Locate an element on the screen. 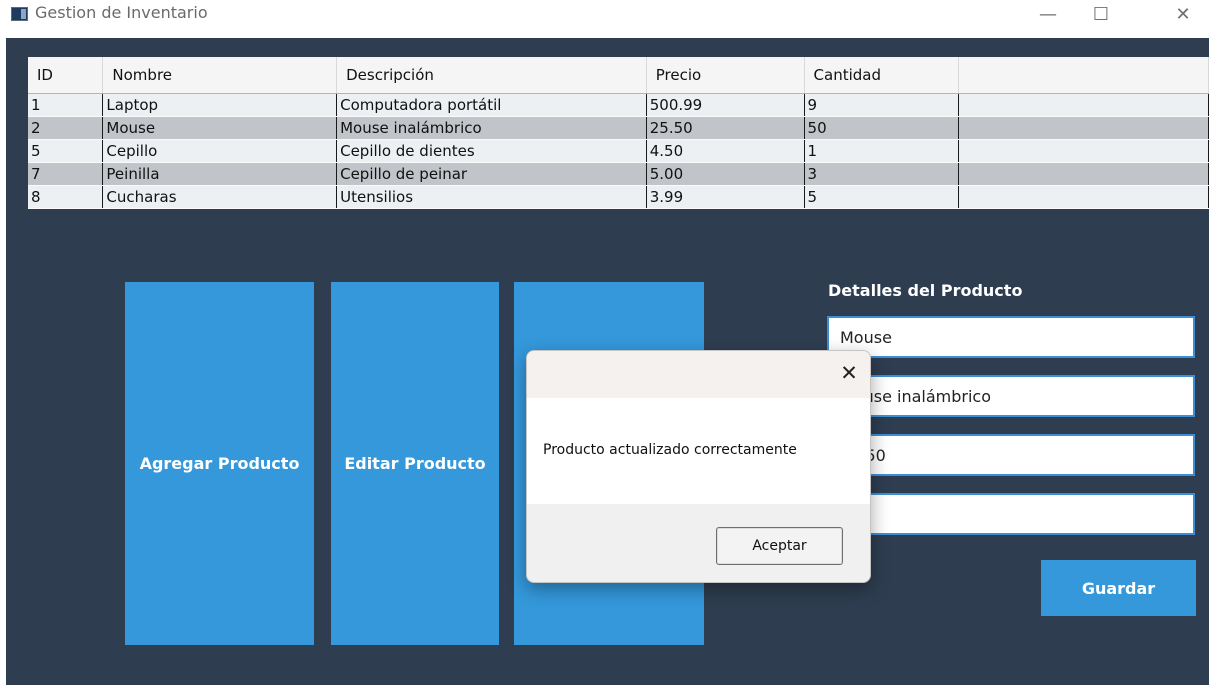  cell-id: 8 is located at coordinates (66, 197).